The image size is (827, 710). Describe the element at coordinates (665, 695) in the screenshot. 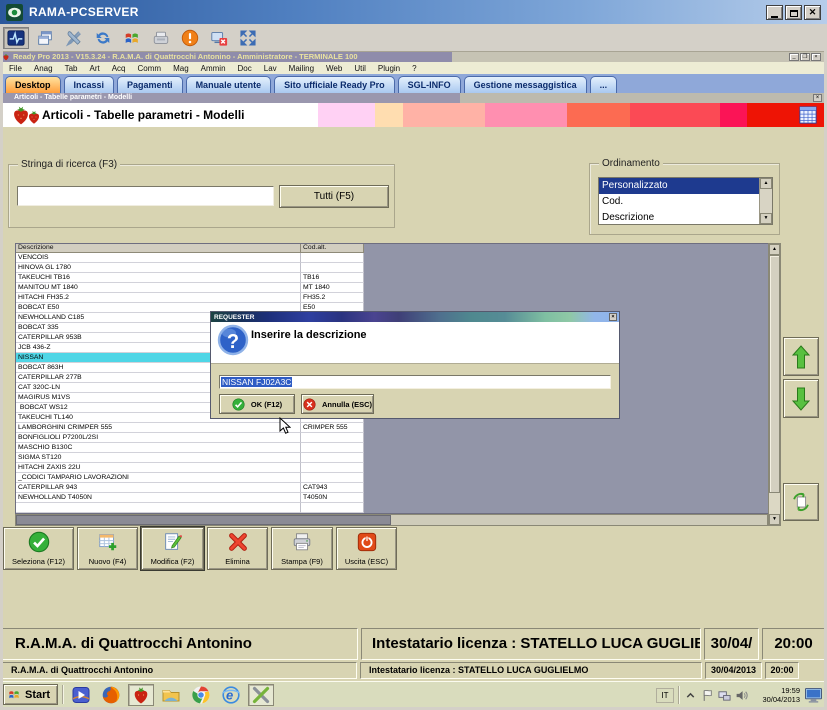

I see `language-indicator: IT` at that location.